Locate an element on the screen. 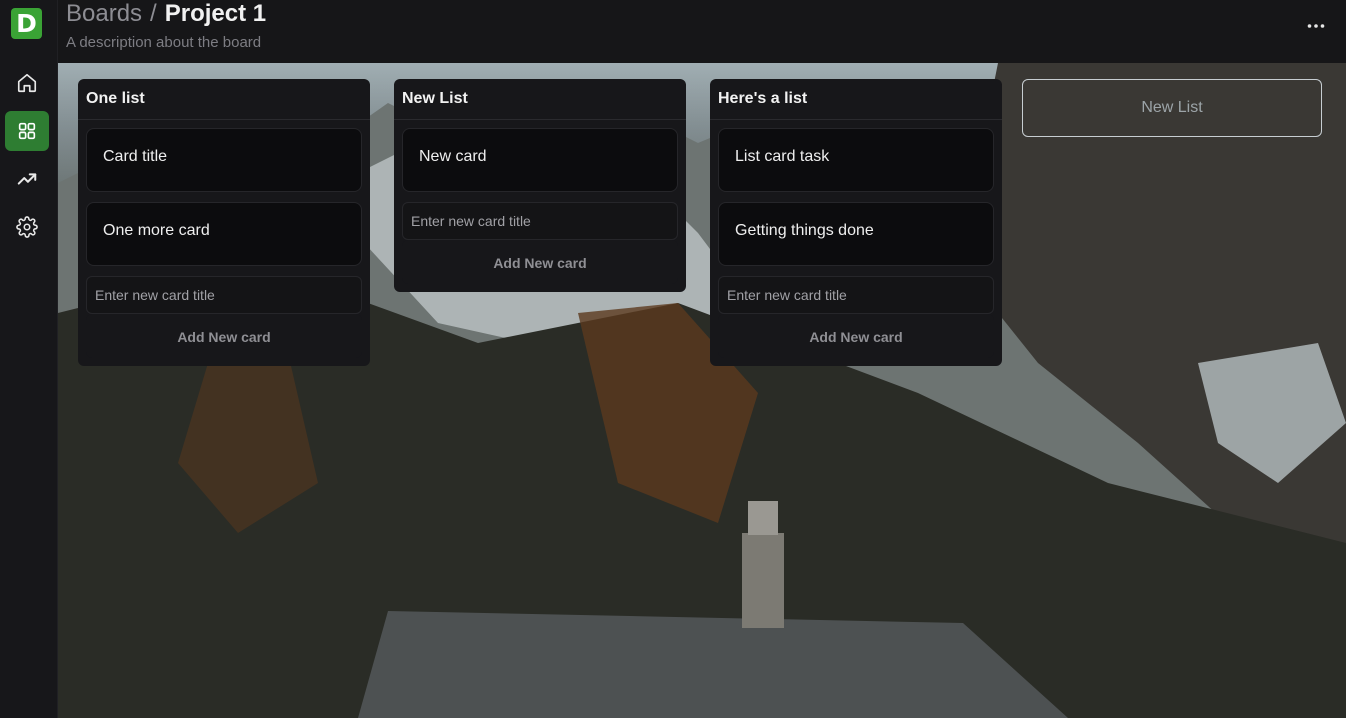 This screenshot has width=1346, height=718. app-logo: D is located at coordinates (26, 23).